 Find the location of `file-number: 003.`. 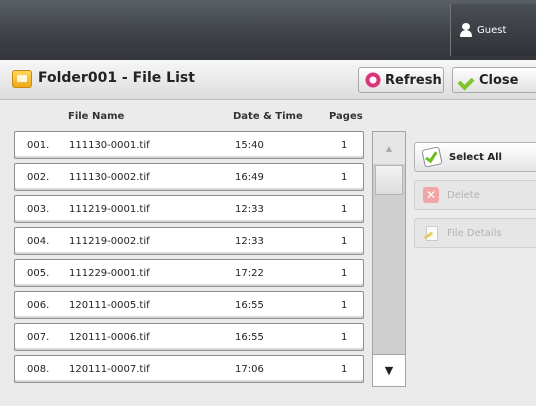

file-number: 003. is located at coordinates (38, 209).